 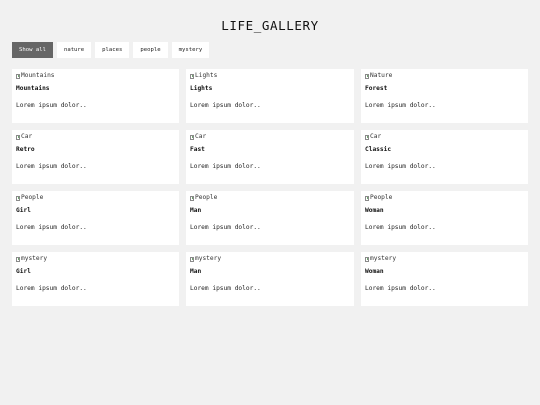 I want to click on card-title: Forest, so click(x=376, y=88).